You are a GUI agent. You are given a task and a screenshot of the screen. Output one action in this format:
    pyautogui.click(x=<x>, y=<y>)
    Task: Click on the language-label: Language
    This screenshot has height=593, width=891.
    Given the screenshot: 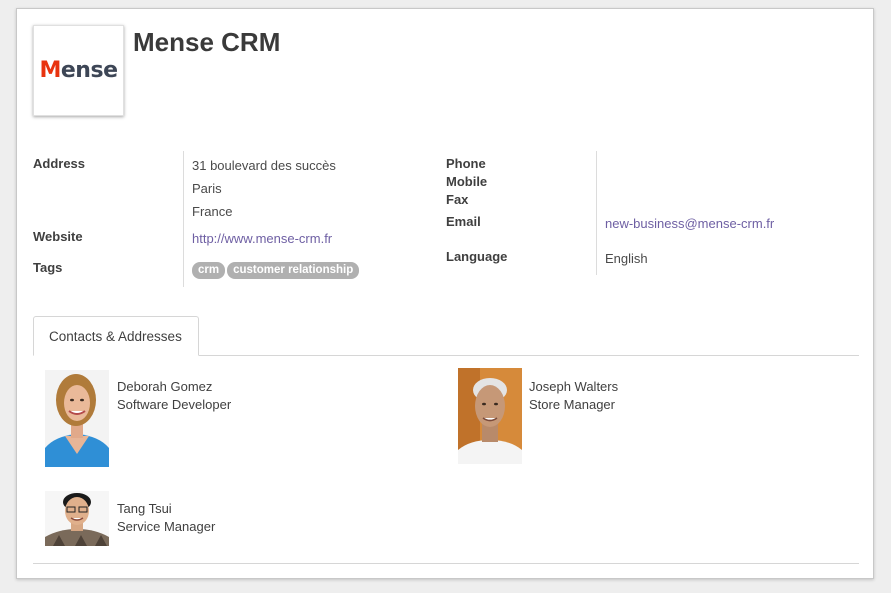 What is the action you would take?
    pyautogui.click(x=477, y=256)
    